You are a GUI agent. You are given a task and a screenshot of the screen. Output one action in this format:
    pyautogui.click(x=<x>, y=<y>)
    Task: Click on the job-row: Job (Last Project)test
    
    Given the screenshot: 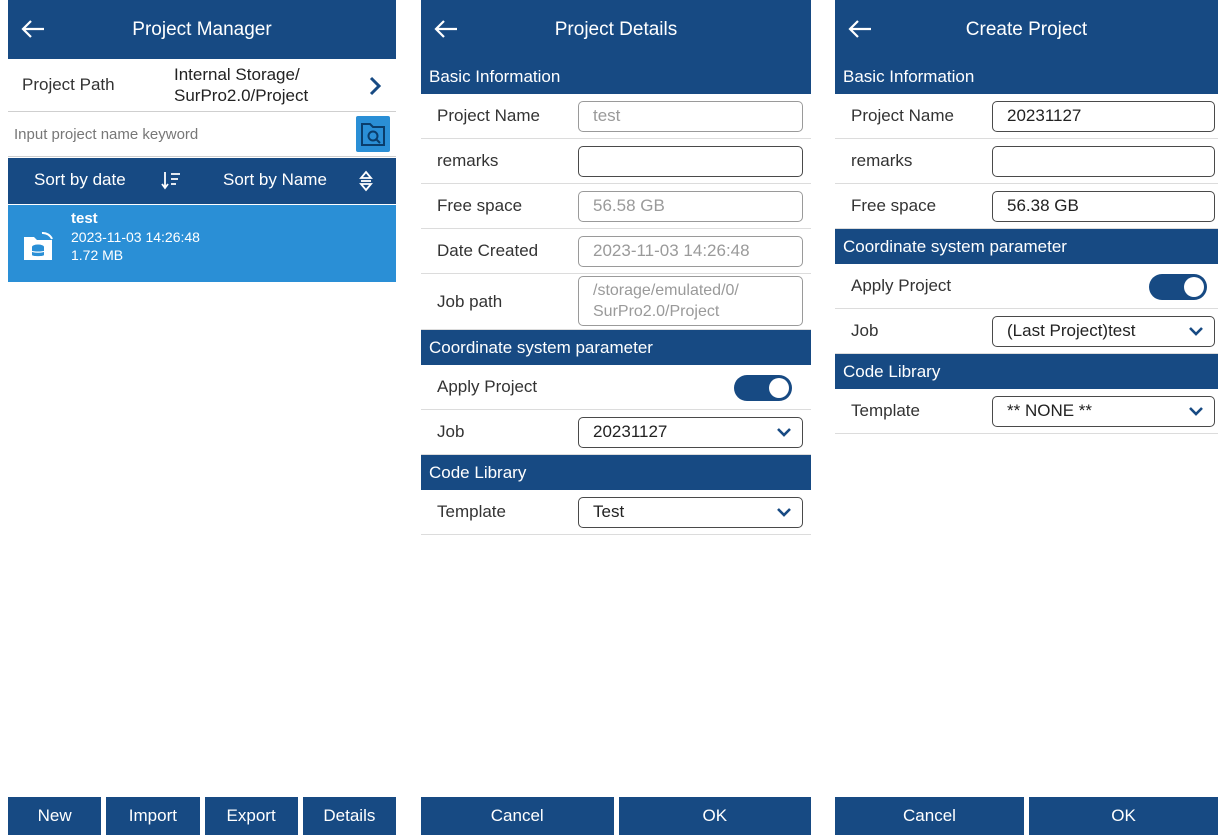 What is the action you would take?
    pyautogui.click(x=1026, y=331)
    